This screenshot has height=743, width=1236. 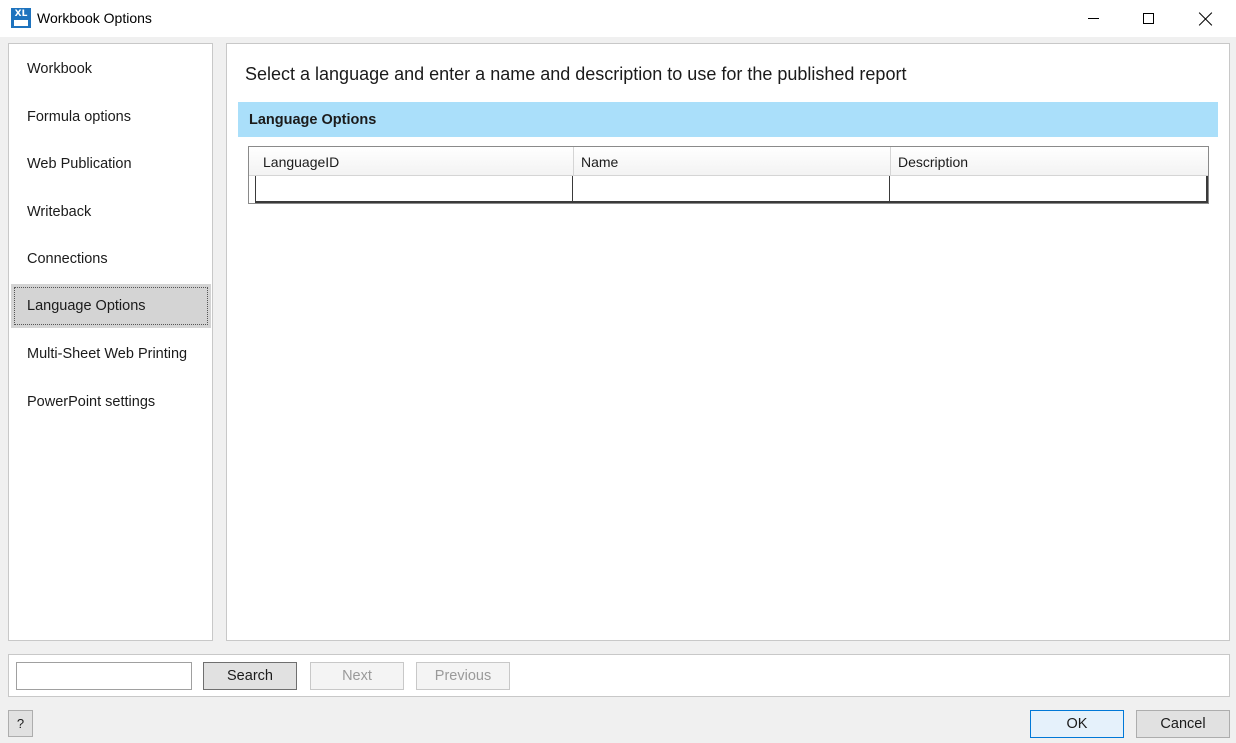 I want to click on maximize-icon, so click(x=1148, y=18).